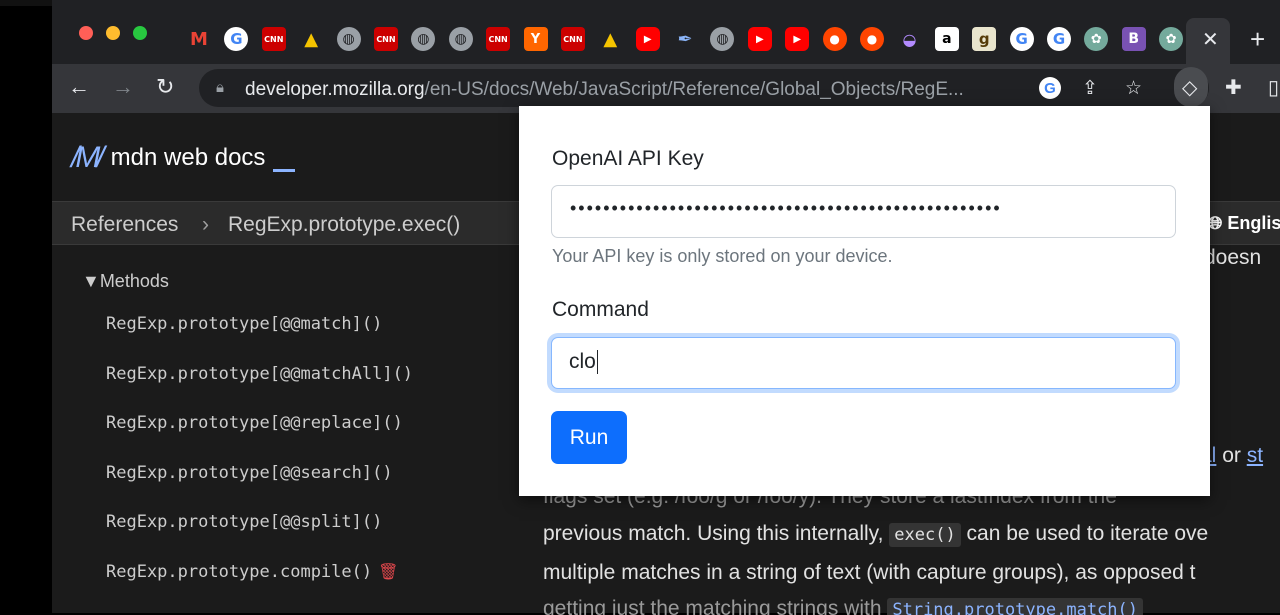 The height and width of the screenshot is (615, 1280). Describe the element at coordinates (86, 33) in the screenshot. I see `close-window-button` at that location.